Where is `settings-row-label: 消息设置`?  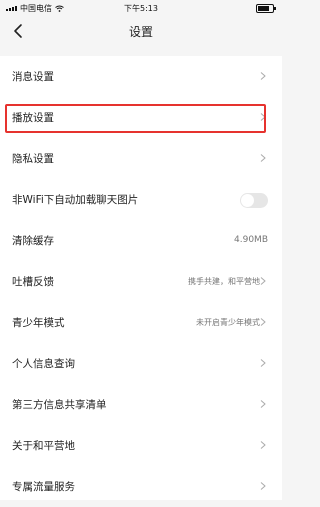
settings-row-label: 消息设置 is located at coordinates (33, 77).